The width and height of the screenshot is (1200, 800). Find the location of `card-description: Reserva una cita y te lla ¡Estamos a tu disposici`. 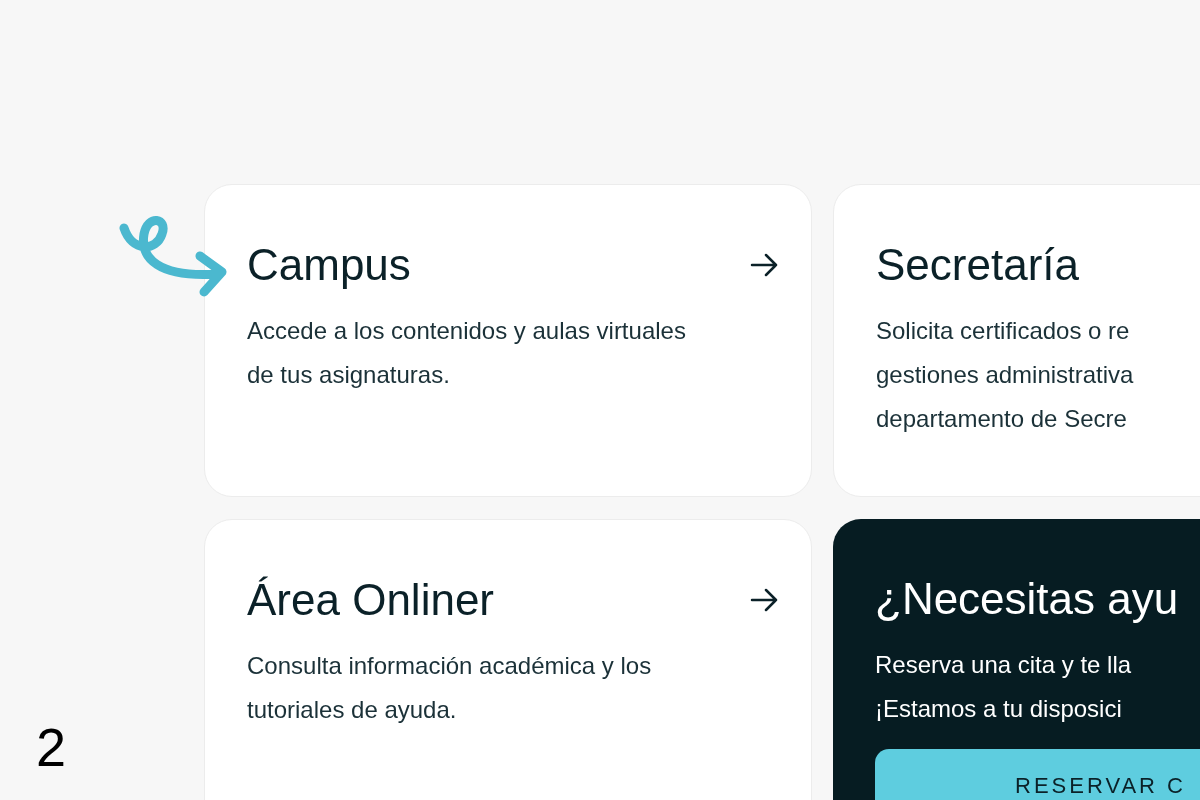

card-description: Reserva una cita y te lla ¡Estamos a tu disposici is located at coordinates (1004, 687).